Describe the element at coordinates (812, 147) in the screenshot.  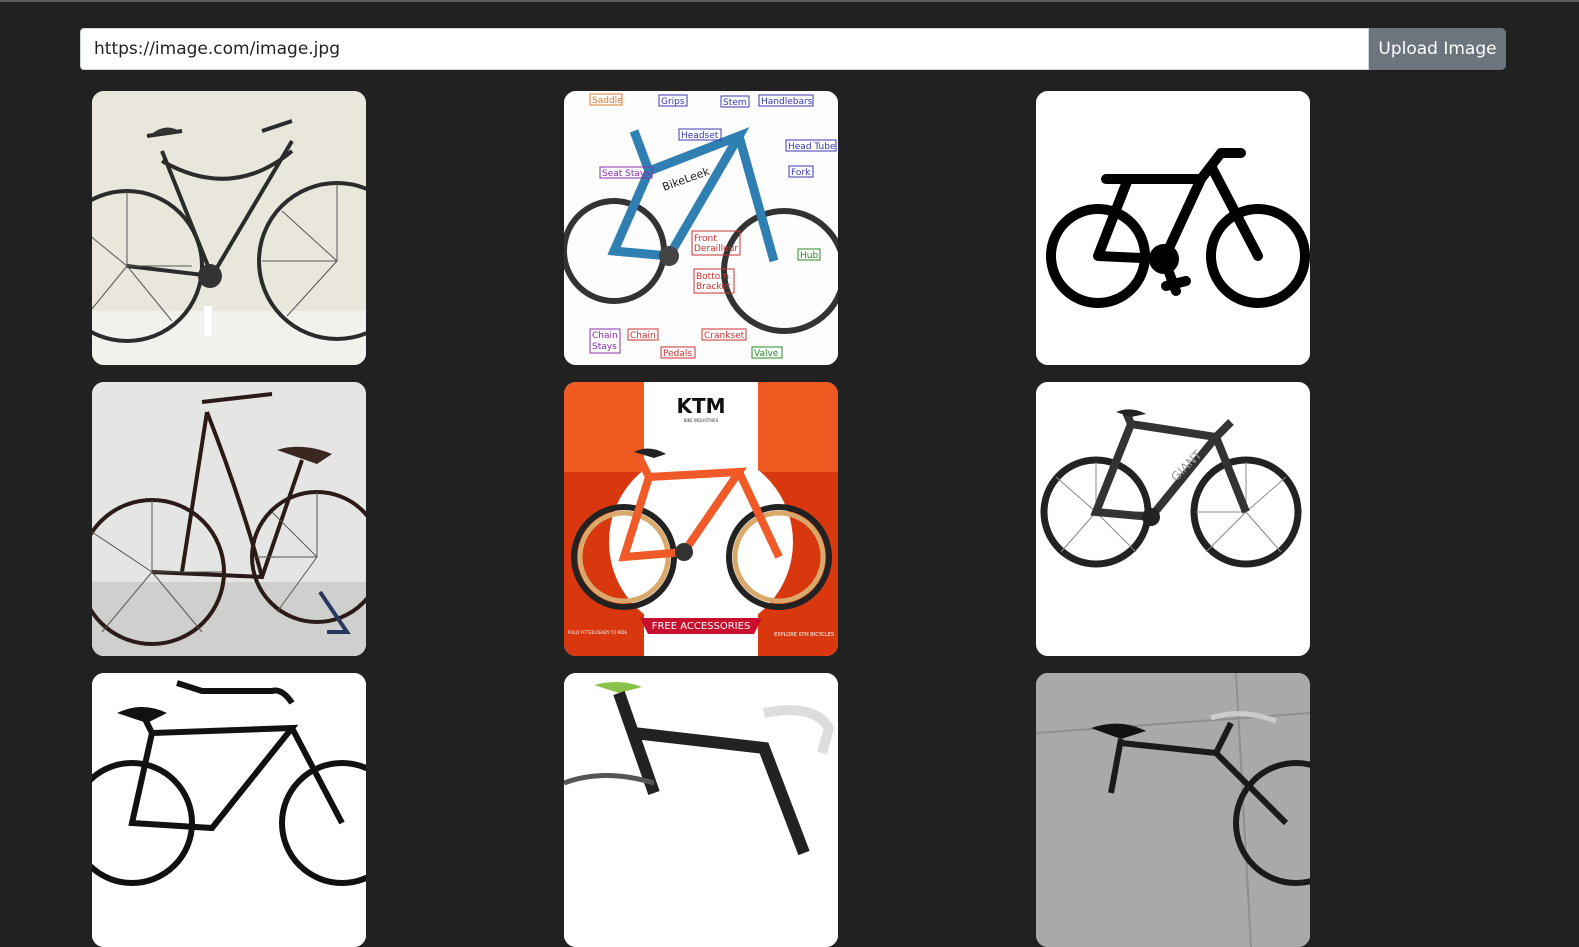
I see `svg-text: Head Tube` at that location.